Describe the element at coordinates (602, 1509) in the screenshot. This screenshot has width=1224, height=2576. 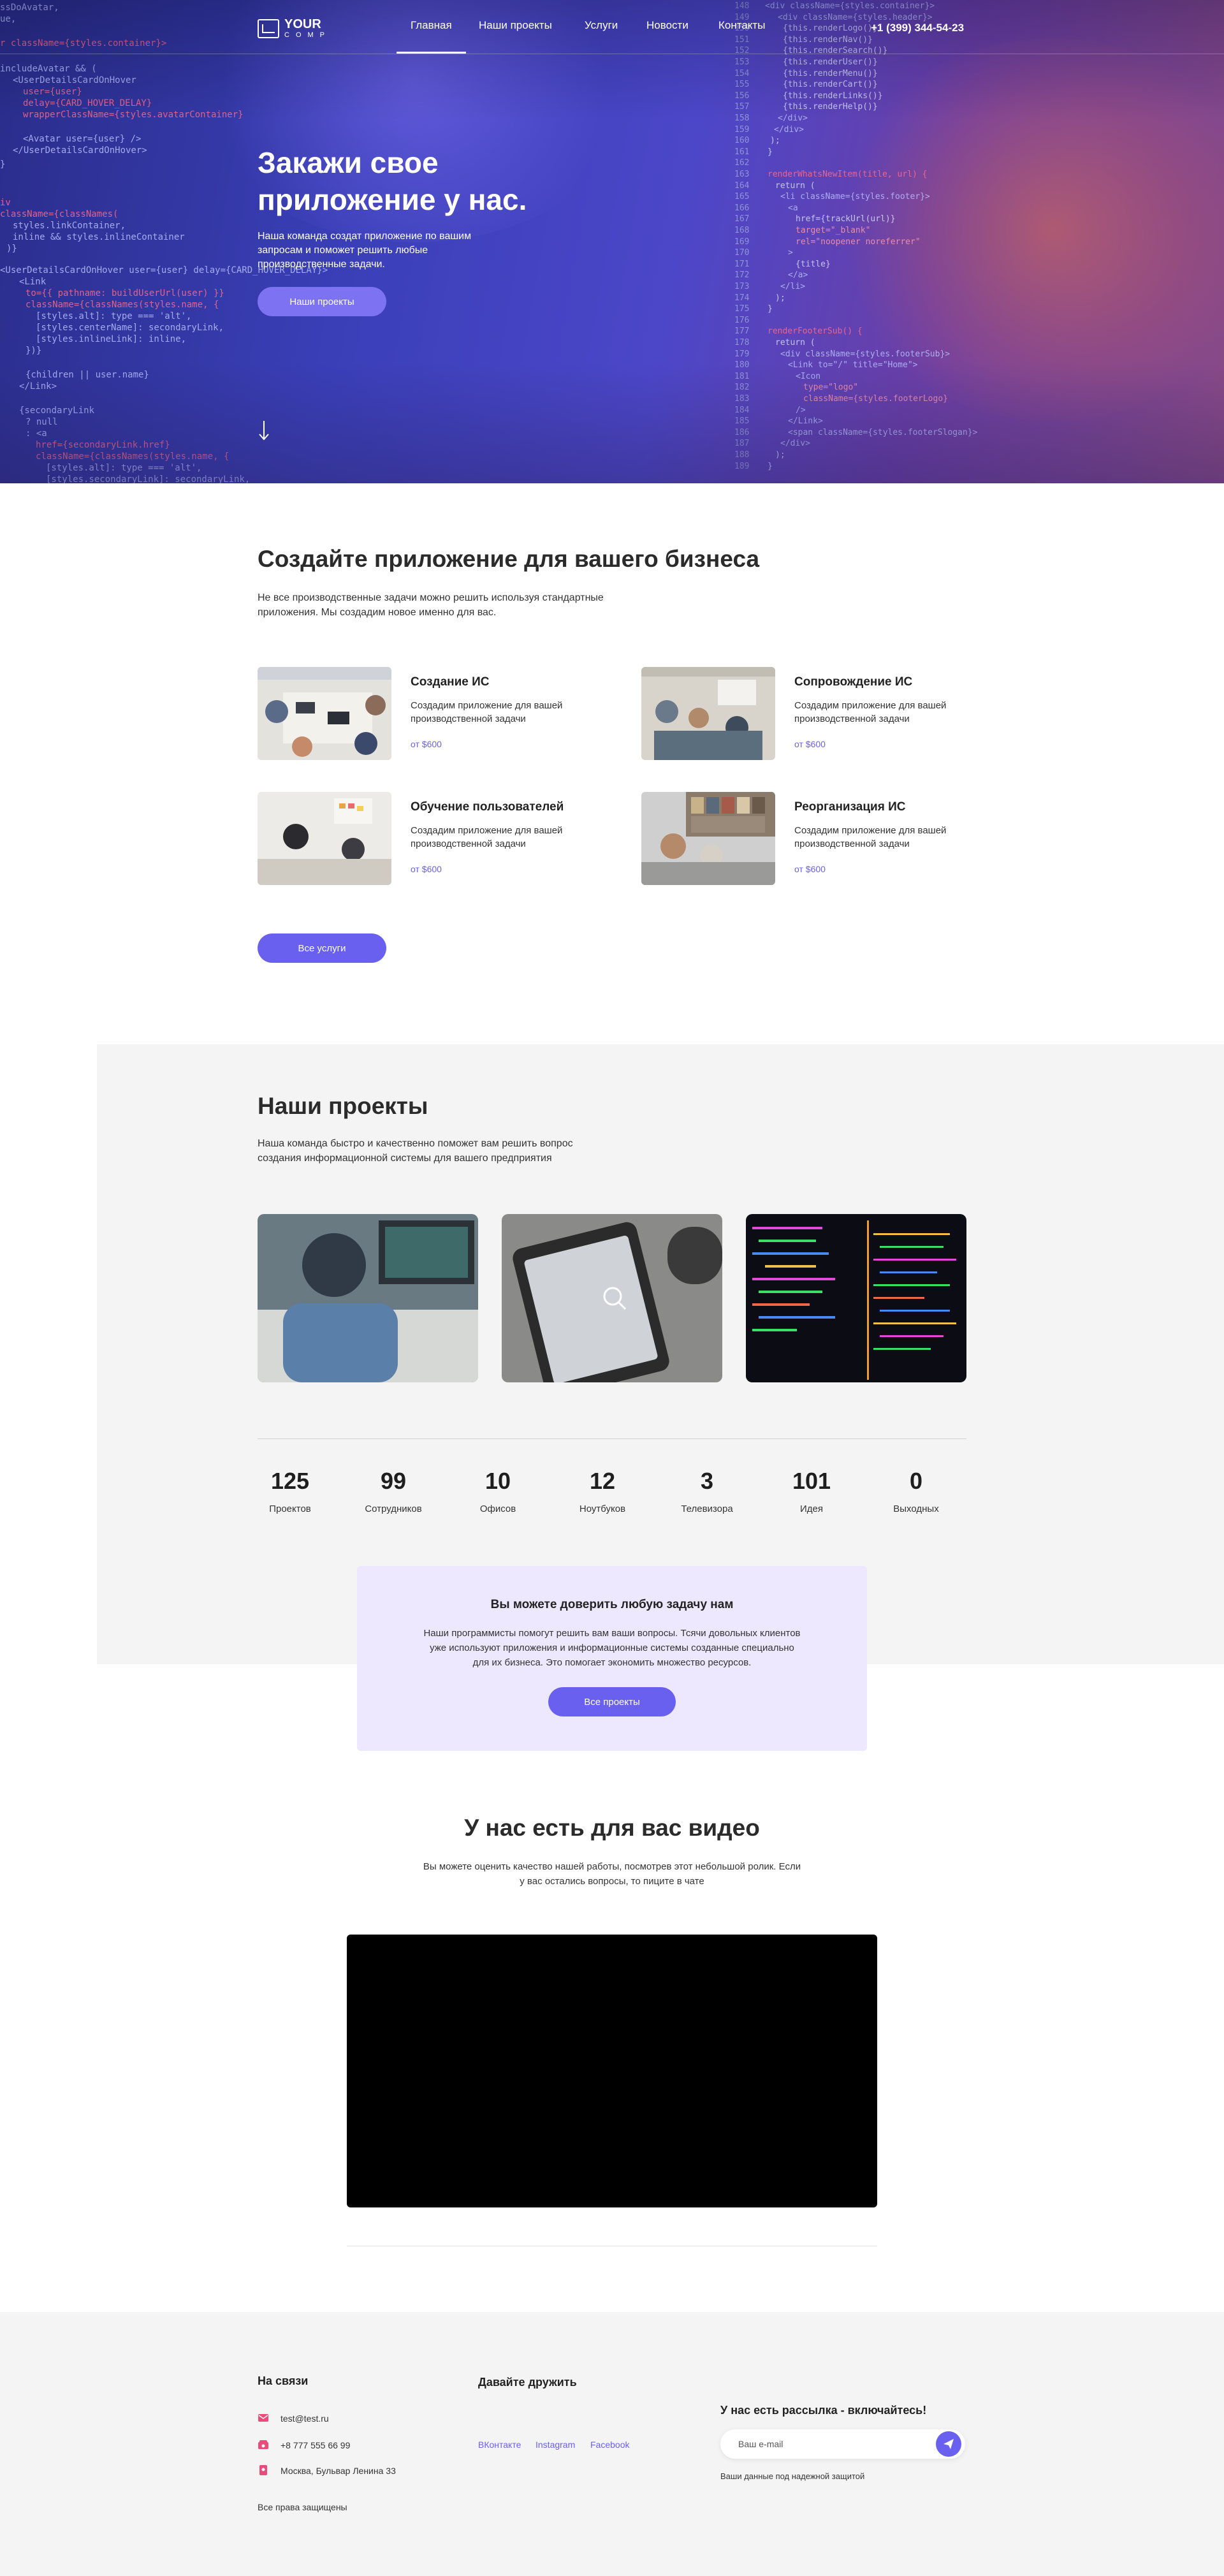
I see `stat-label: Ноутбуков` at that location.